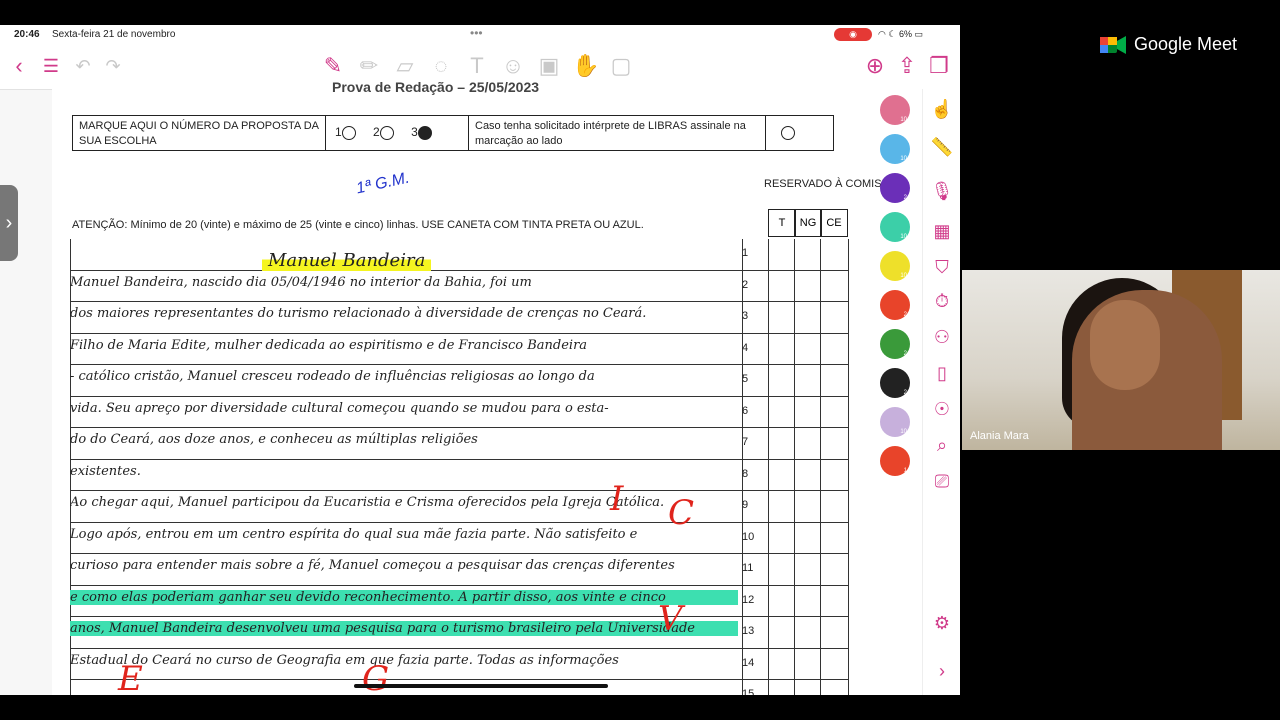  I want to click on col-ng: NG, so click(808, 223).